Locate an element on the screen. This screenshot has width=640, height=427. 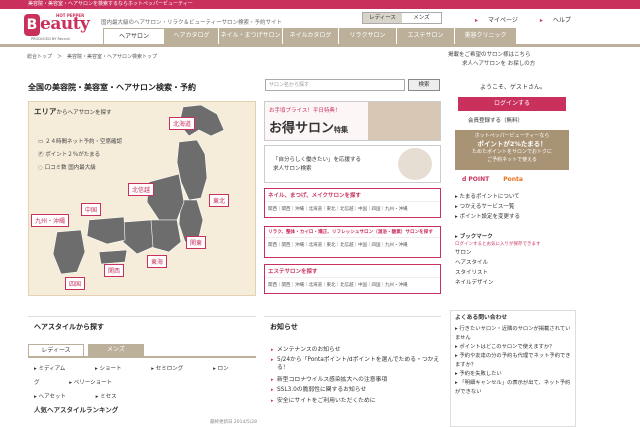
monitor-icon: ▭ is located at coordinates (41, 142).